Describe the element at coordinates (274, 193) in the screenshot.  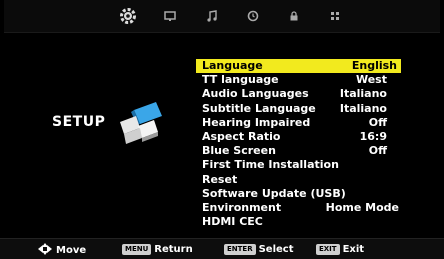
I see `menu-item-label: Software Update (USB)` at that location.